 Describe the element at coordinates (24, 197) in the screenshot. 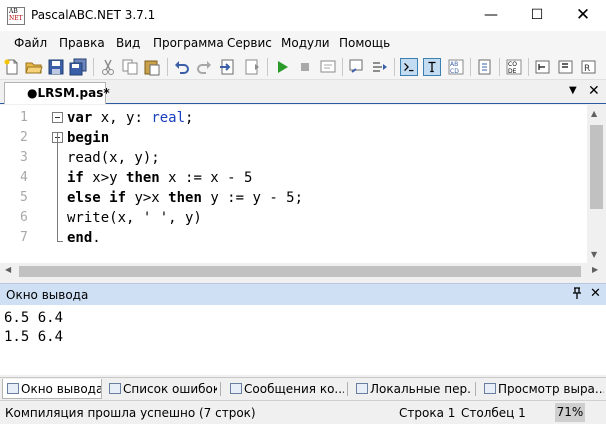

I see `line-number: 5` at that location.